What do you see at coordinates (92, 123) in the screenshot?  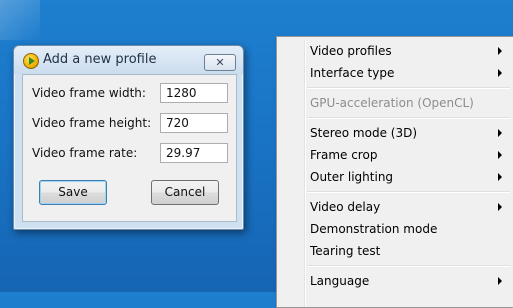 I see `frame-height-label: Video frame height:` at bounding box center [92, 123].